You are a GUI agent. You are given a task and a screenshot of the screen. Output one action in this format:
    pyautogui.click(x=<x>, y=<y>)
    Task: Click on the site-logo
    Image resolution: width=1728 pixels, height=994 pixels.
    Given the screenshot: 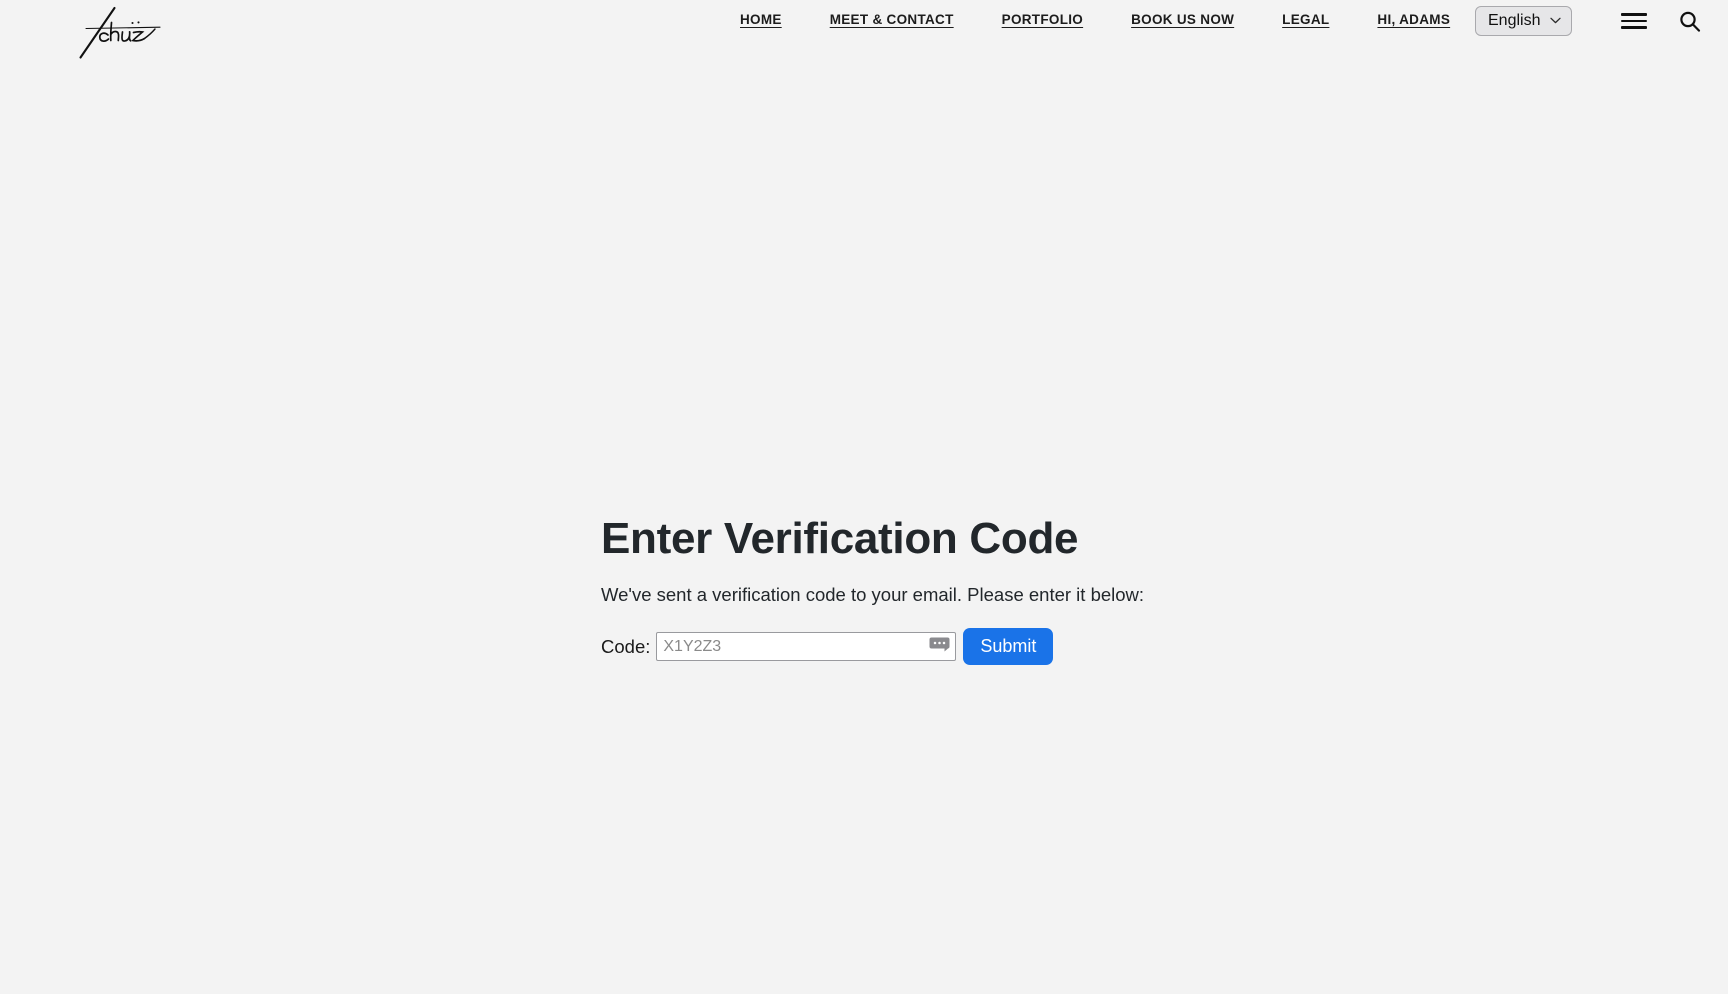 What is the action you would take?
    pyautogui.click(x=128, y=31)
    